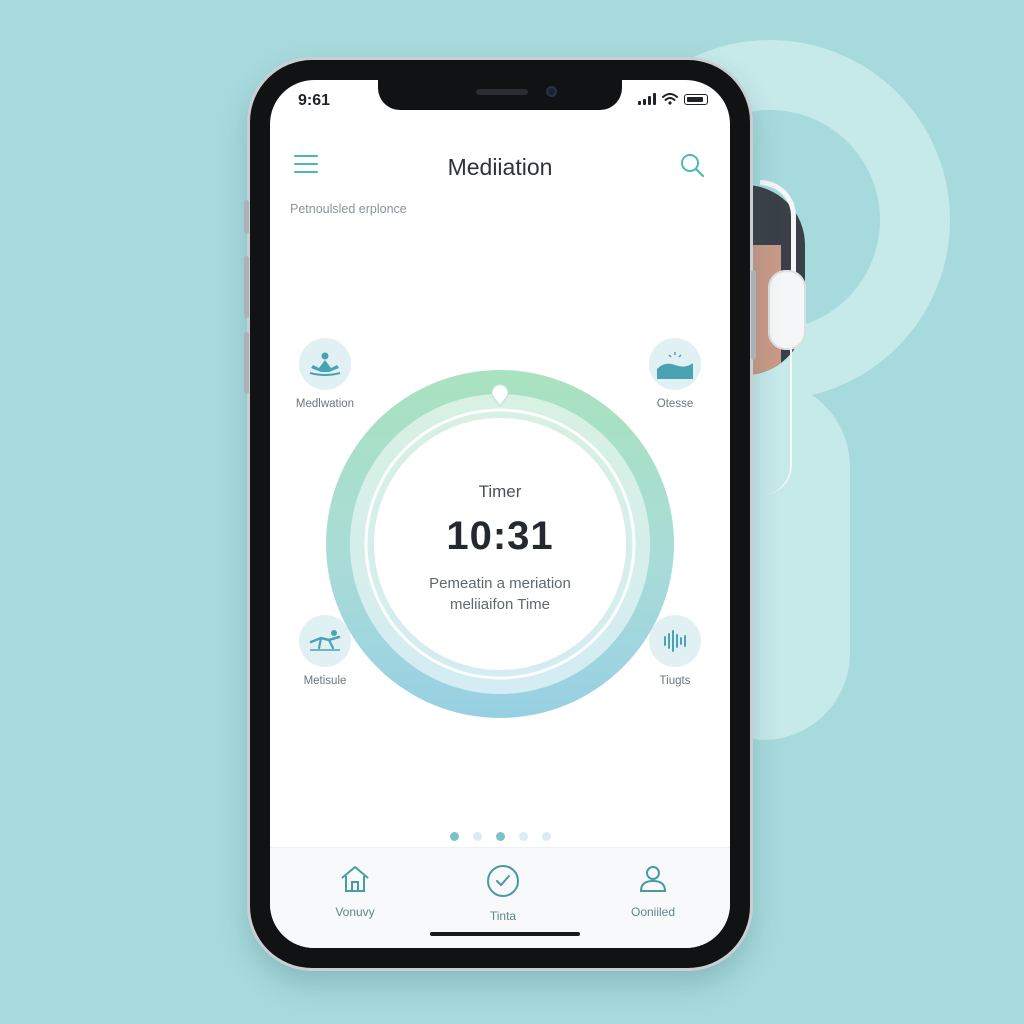 The height and width of the screenshot is (1024, 1024). I want to click on status-icons, so click(673, 99).